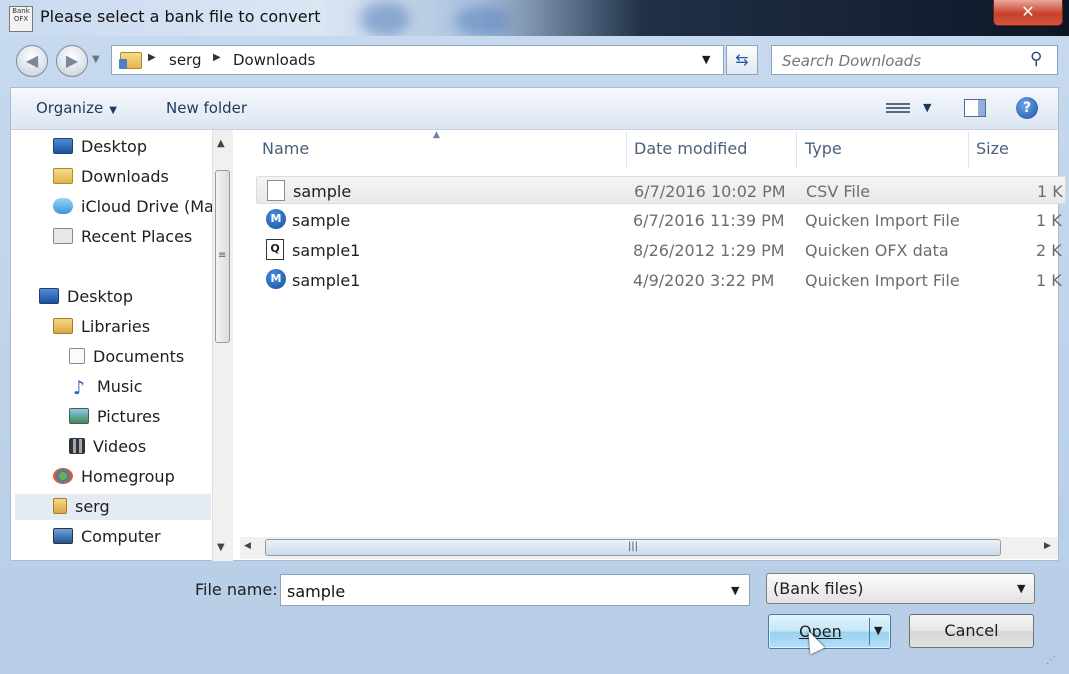  Describe the element at coordinates (823, 148) in the screenshot. I see `column-header-type: Type` at that location.